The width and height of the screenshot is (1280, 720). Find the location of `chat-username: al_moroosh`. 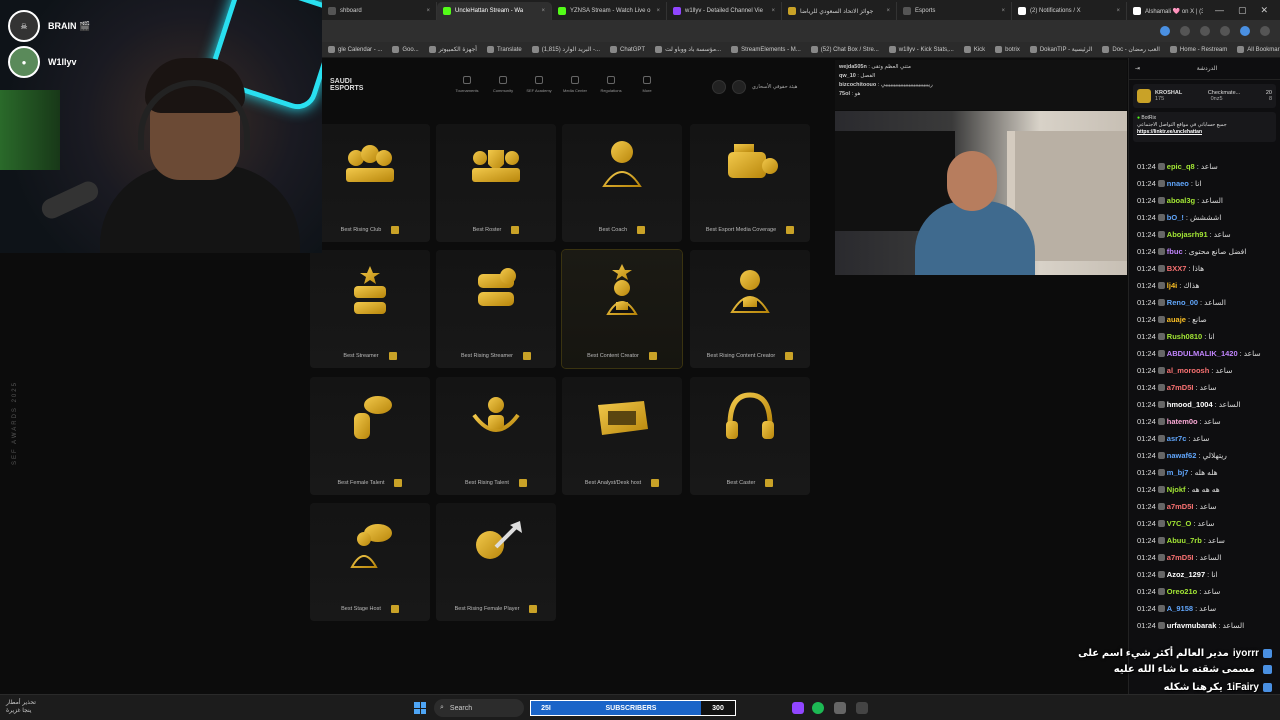

chat-username: al_moroosh is located at coordinates (1188, 370).